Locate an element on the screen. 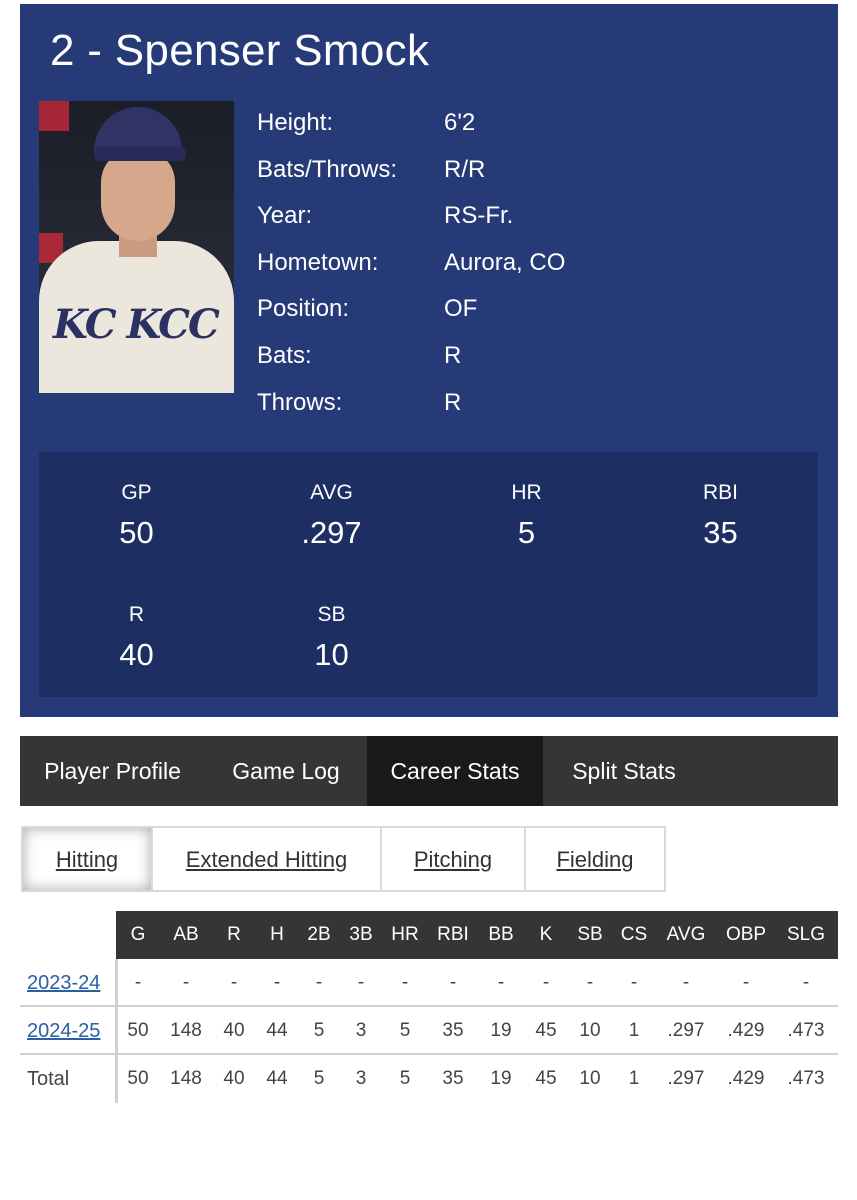  bio-label: Hometown: is located at coordinates (318, 262).